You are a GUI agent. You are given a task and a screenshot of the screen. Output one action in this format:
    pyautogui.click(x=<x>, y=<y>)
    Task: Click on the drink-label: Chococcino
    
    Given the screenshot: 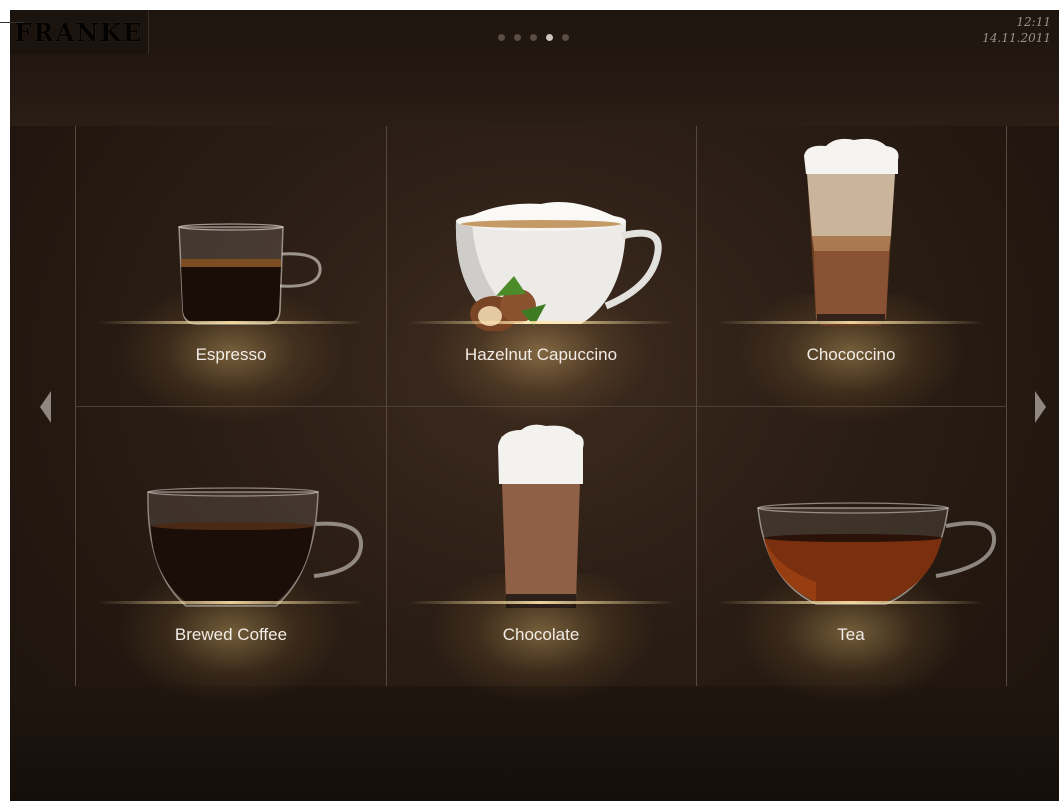 What is the action you would take?
    pyautogui.click(x=851, y=354)
    